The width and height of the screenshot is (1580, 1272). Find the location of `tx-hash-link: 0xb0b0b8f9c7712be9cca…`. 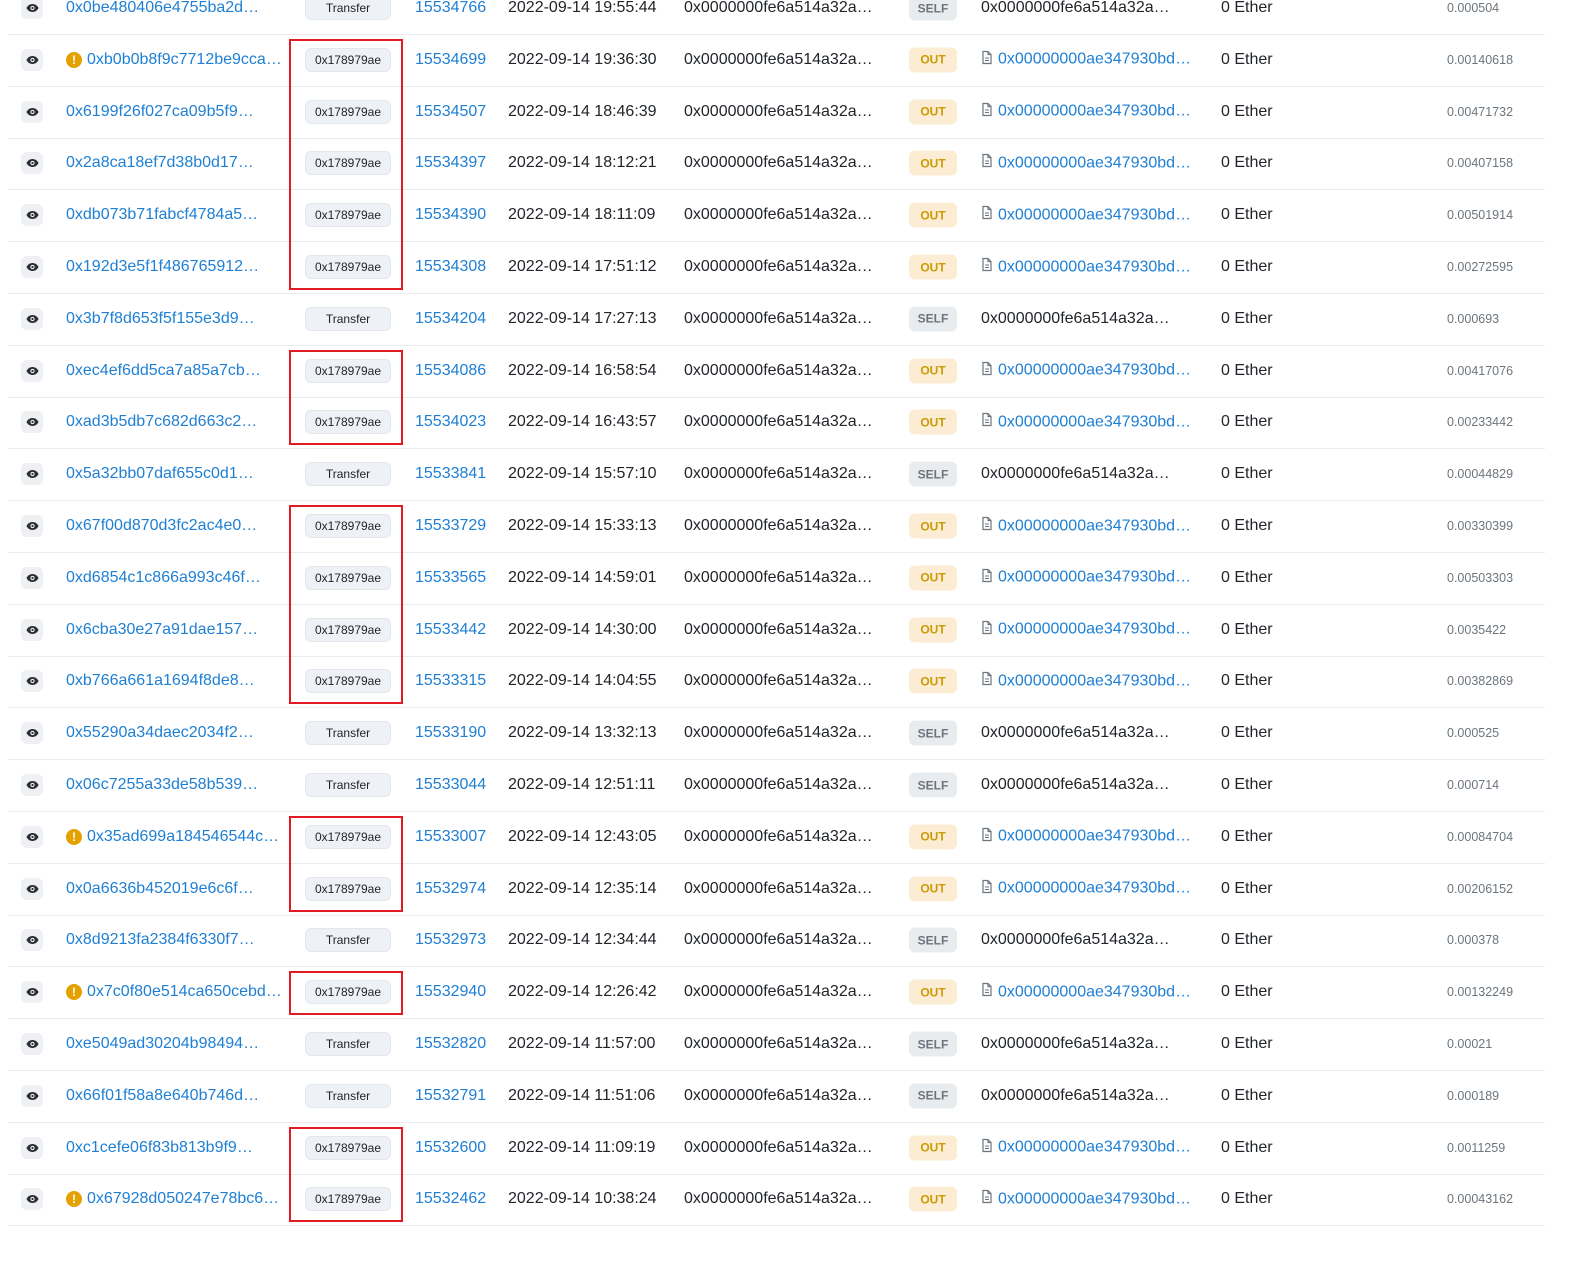

tx-hash-link: 0xb0b0b8f9c7712be9cca… is located at coordinates (184, 60).